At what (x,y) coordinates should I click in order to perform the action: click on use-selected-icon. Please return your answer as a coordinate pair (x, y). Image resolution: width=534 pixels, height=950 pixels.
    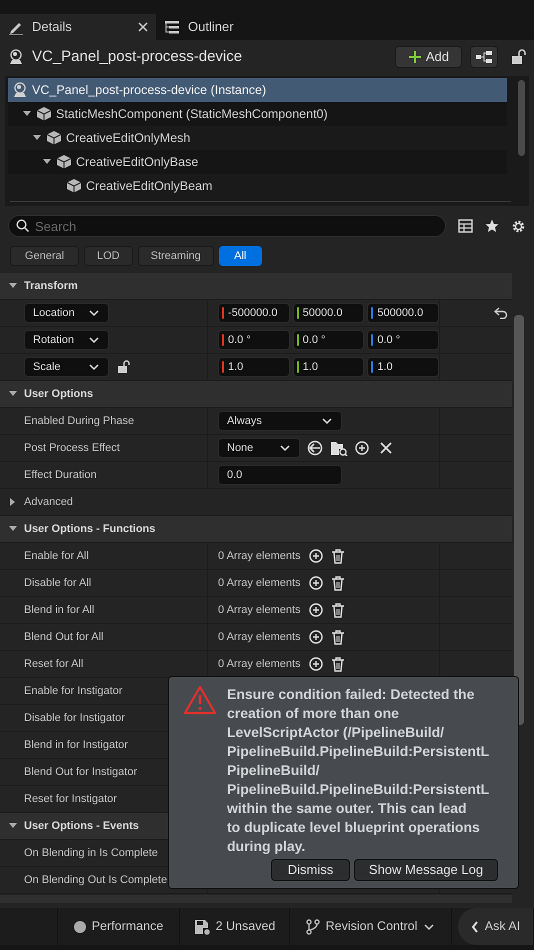
    Looking at the image, I should click on (315, 448).